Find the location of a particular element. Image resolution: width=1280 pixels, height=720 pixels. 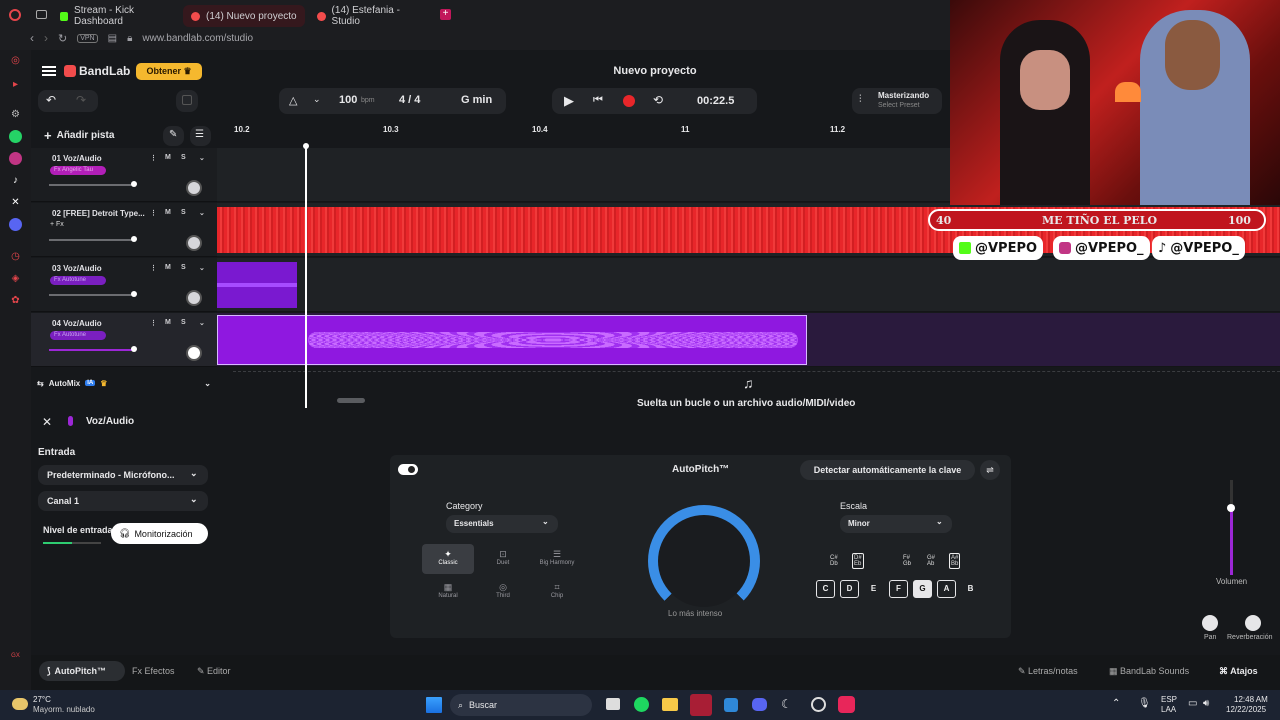

sidebar-arrow-icon: ▸ is located at coordinates (15, 84).